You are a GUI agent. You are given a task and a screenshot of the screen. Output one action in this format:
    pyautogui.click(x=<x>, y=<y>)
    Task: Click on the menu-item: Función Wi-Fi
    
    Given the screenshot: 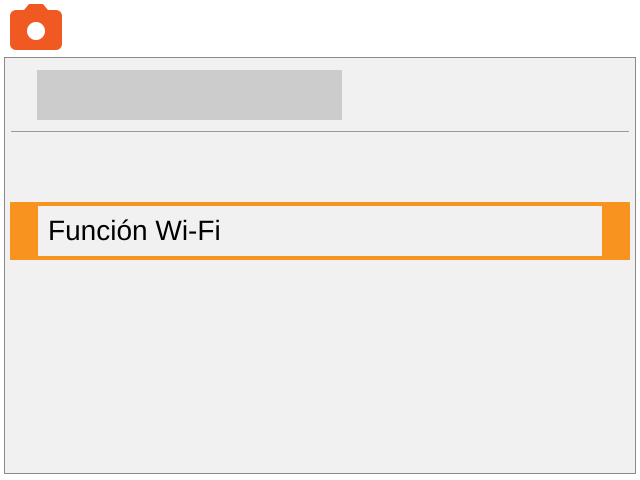 What is the action you would take?
    pyautogui.click(x=320, y=231)
    